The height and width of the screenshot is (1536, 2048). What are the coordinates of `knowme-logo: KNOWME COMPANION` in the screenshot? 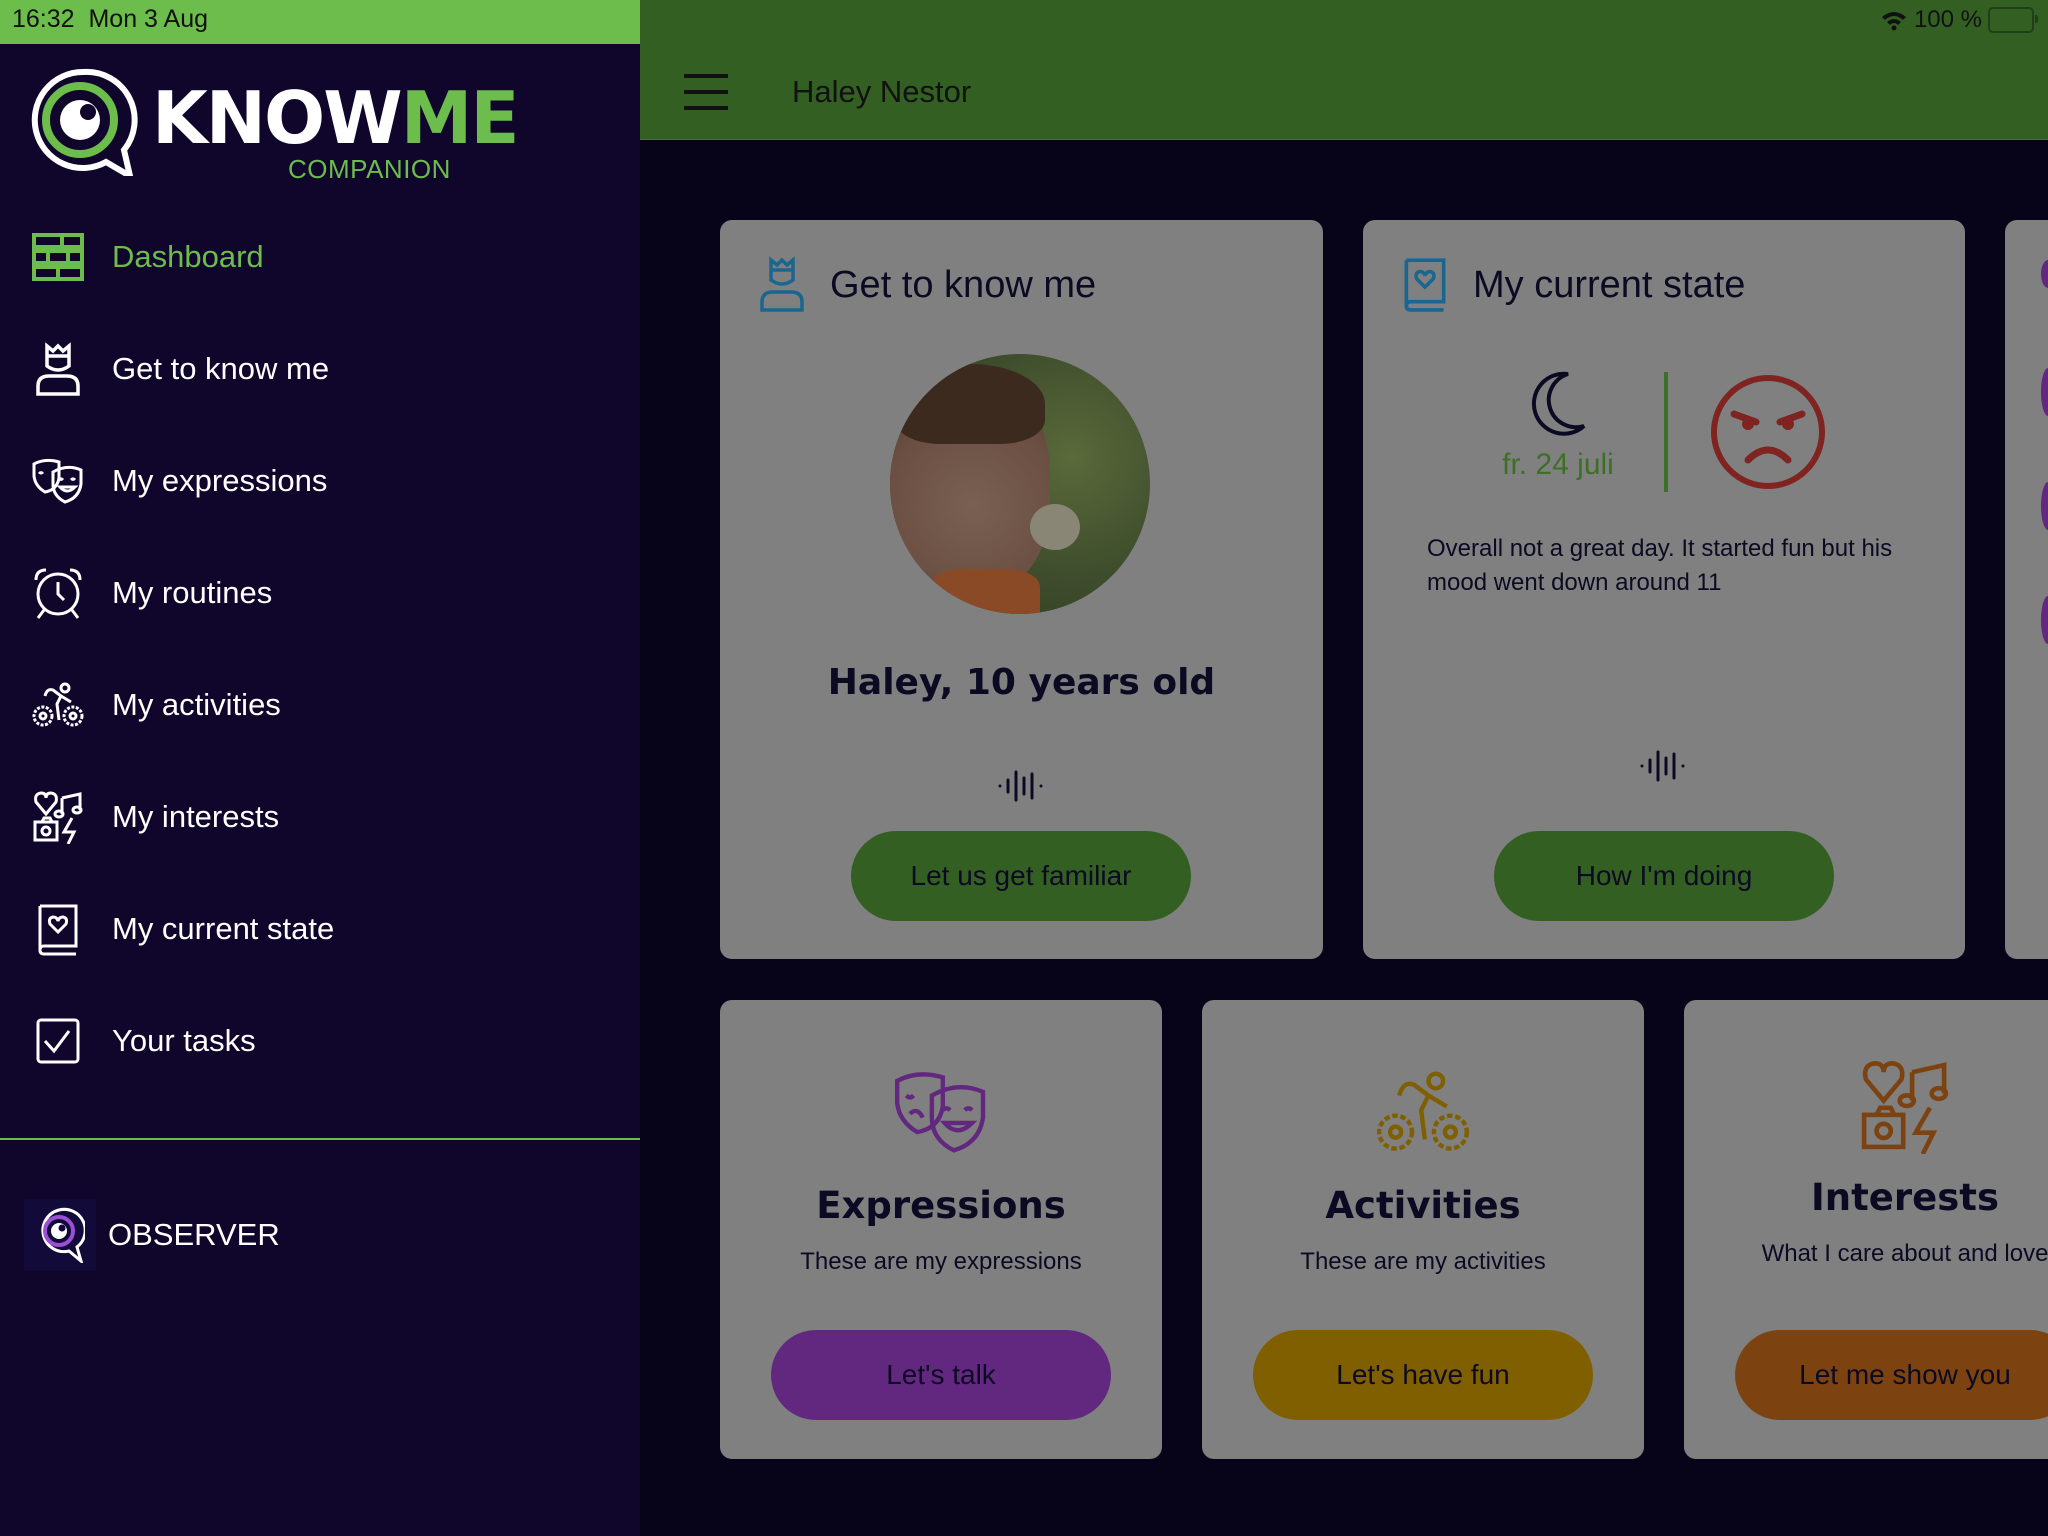 It's located at (274, 126).